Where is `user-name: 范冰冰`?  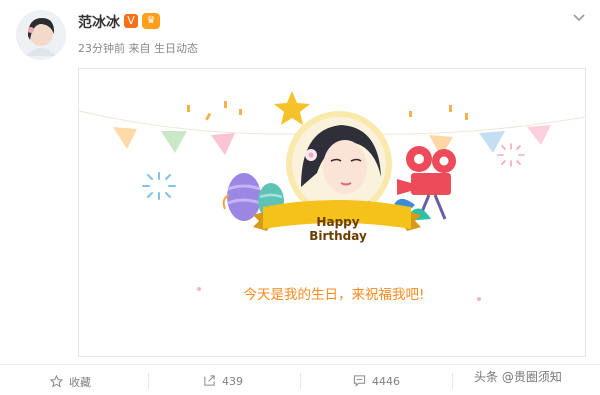 user-name: 范冰冰 is located at coordinates (99, 22).